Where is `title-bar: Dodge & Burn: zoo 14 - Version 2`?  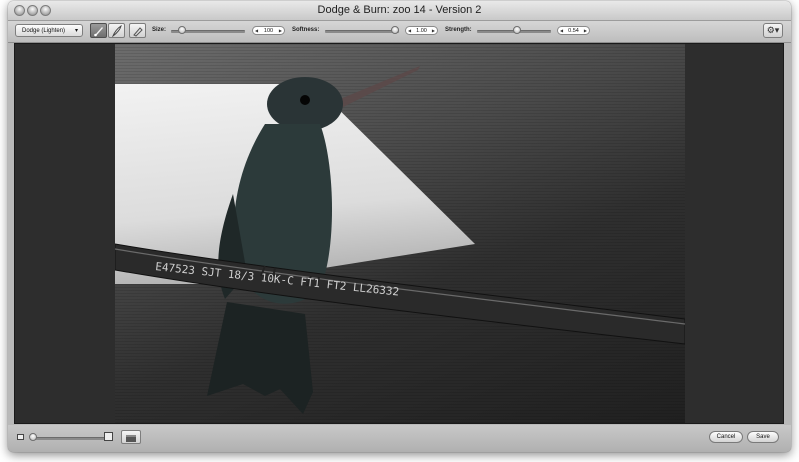 title-bar: Dodge & Burn: zoo 14 - Version 2 is located at coordinates (399, 11).